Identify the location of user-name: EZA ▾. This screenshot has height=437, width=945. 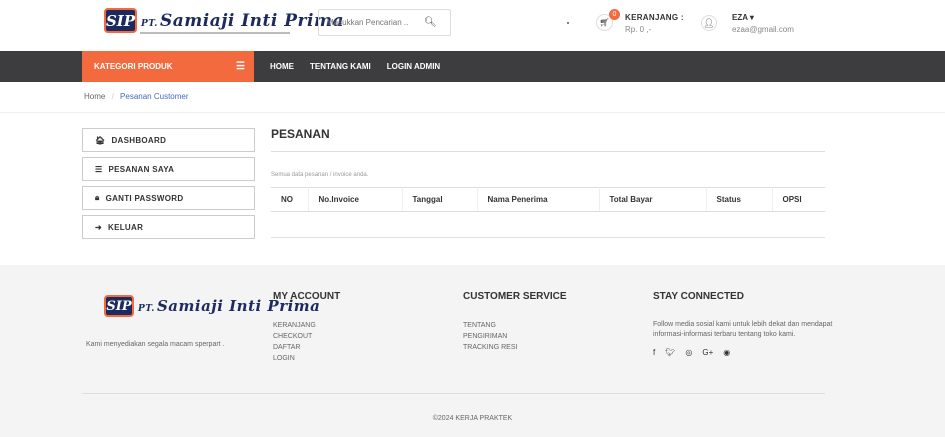
(743, 17).